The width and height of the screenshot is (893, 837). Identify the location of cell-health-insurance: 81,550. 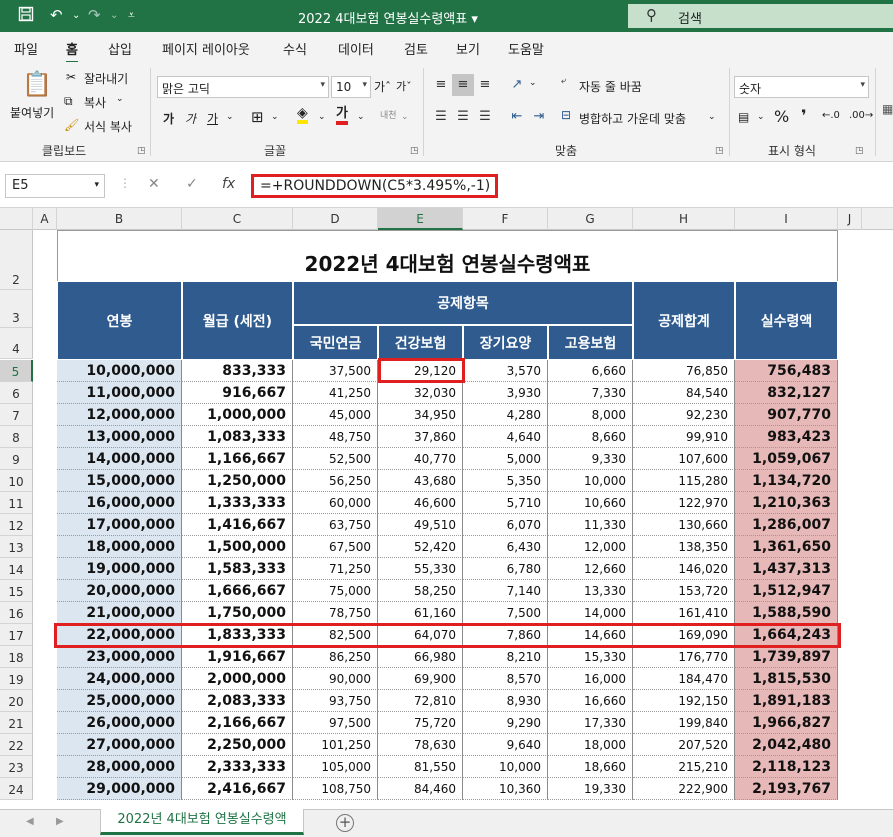
(420, 767).